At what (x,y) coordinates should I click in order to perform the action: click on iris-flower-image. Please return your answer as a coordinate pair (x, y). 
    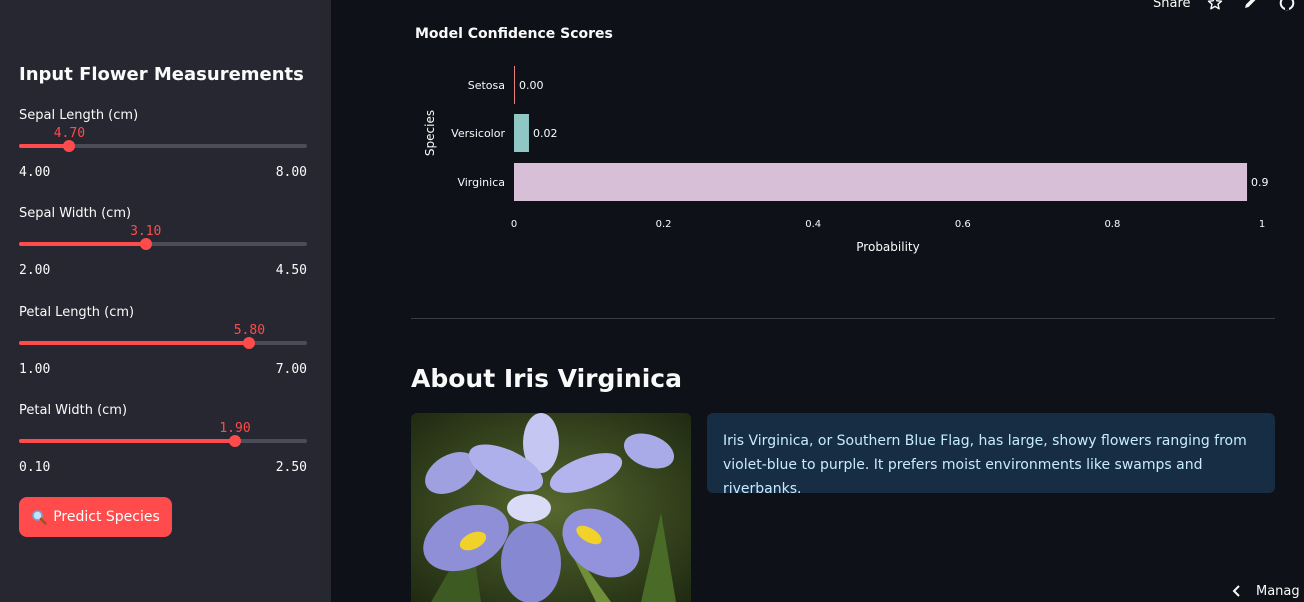
    Looking at the image, I should click on (551, 507).